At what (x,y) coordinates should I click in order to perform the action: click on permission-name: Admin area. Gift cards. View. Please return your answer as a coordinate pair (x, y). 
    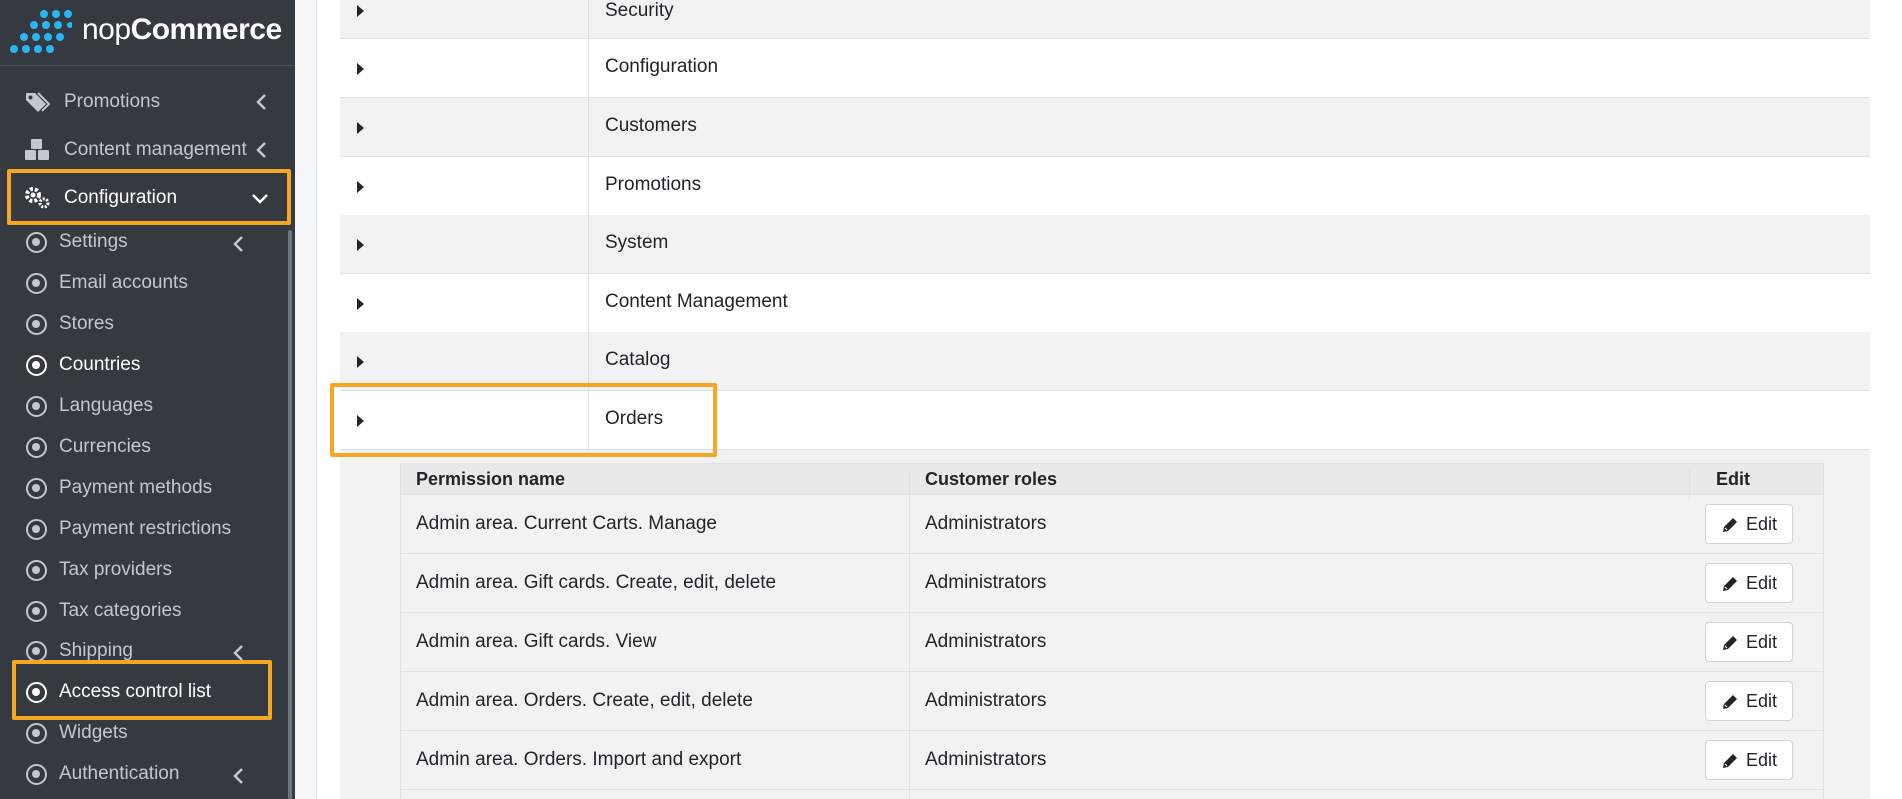
    Looking at the image, I should click on (536, 641).